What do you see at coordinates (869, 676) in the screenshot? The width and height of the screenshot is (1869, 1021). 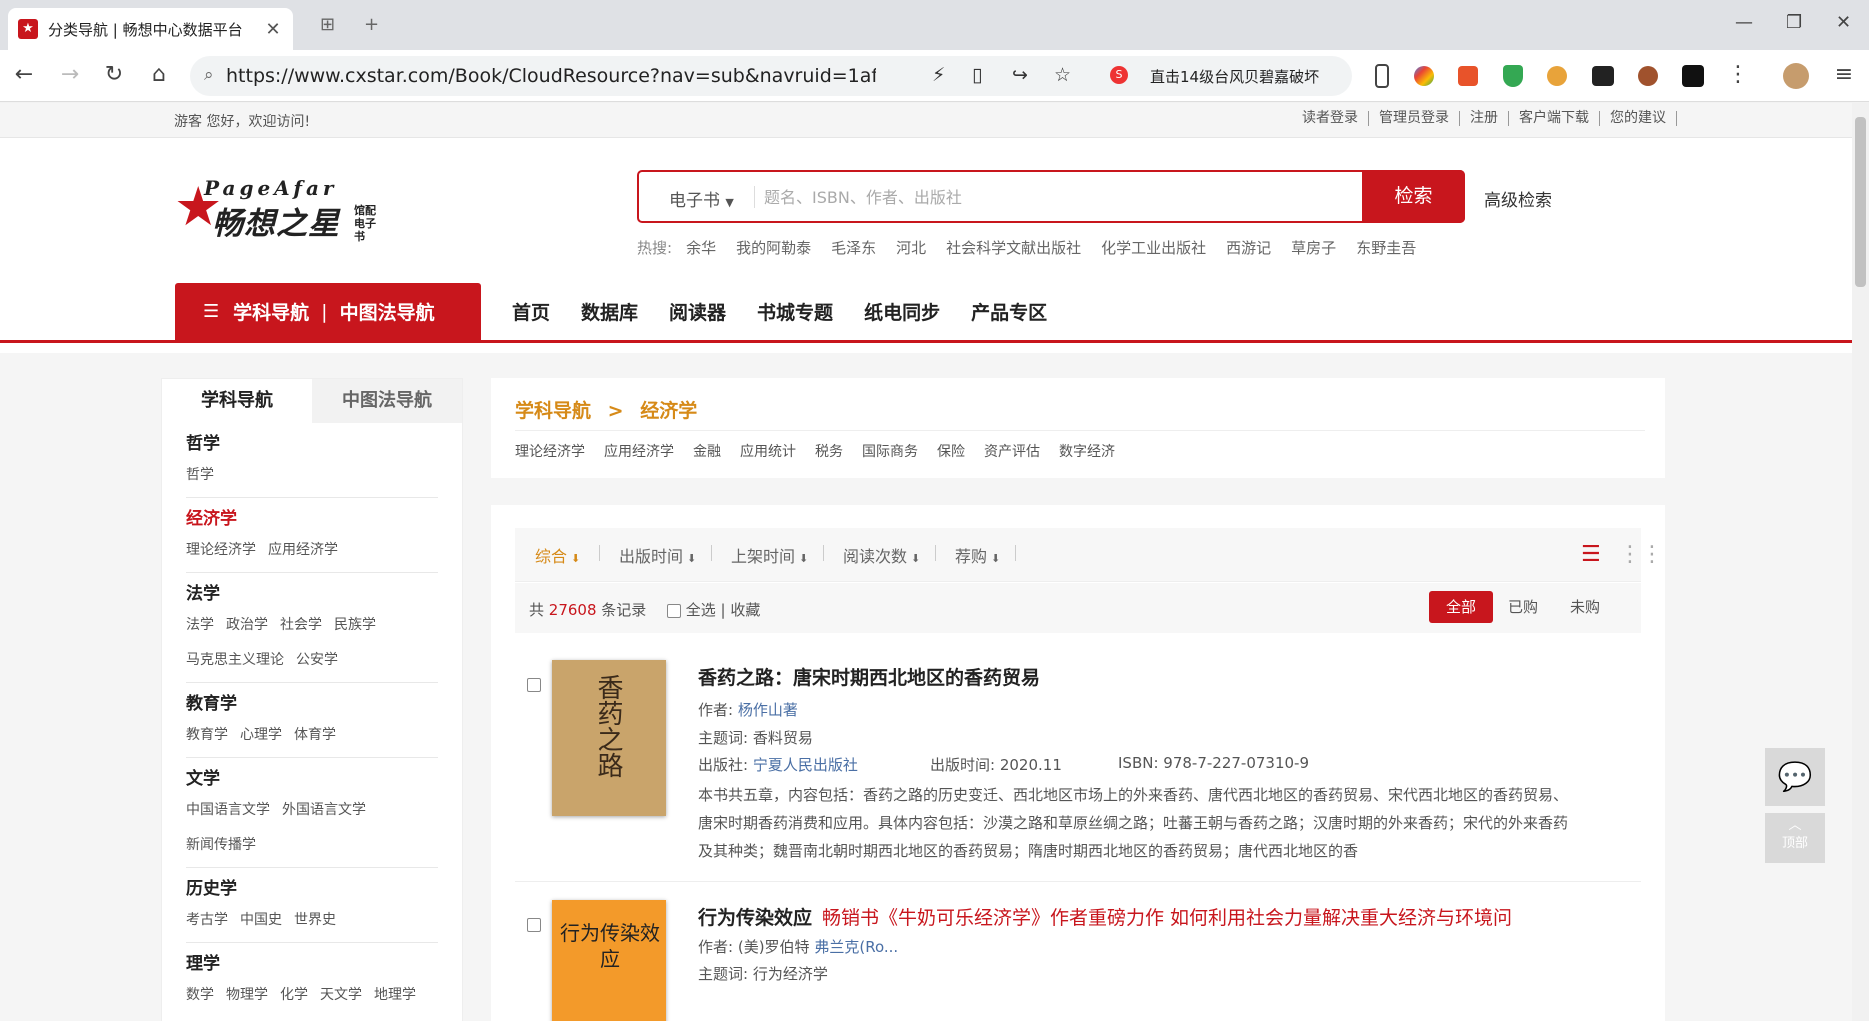 I see `book-title: 香药之路：唐宋时期西北地区的香药贸易` at bounding box center [869, 676].